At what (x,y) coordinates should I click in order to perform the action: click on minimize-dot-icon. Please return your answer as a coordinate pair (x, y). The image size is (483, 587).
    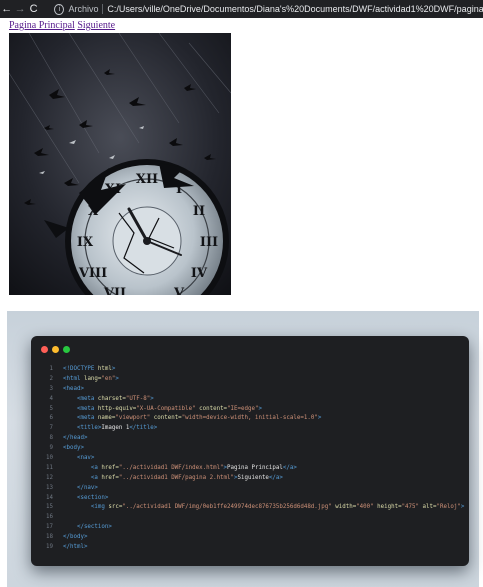
    Looking at the image, I should click on (55, 349).